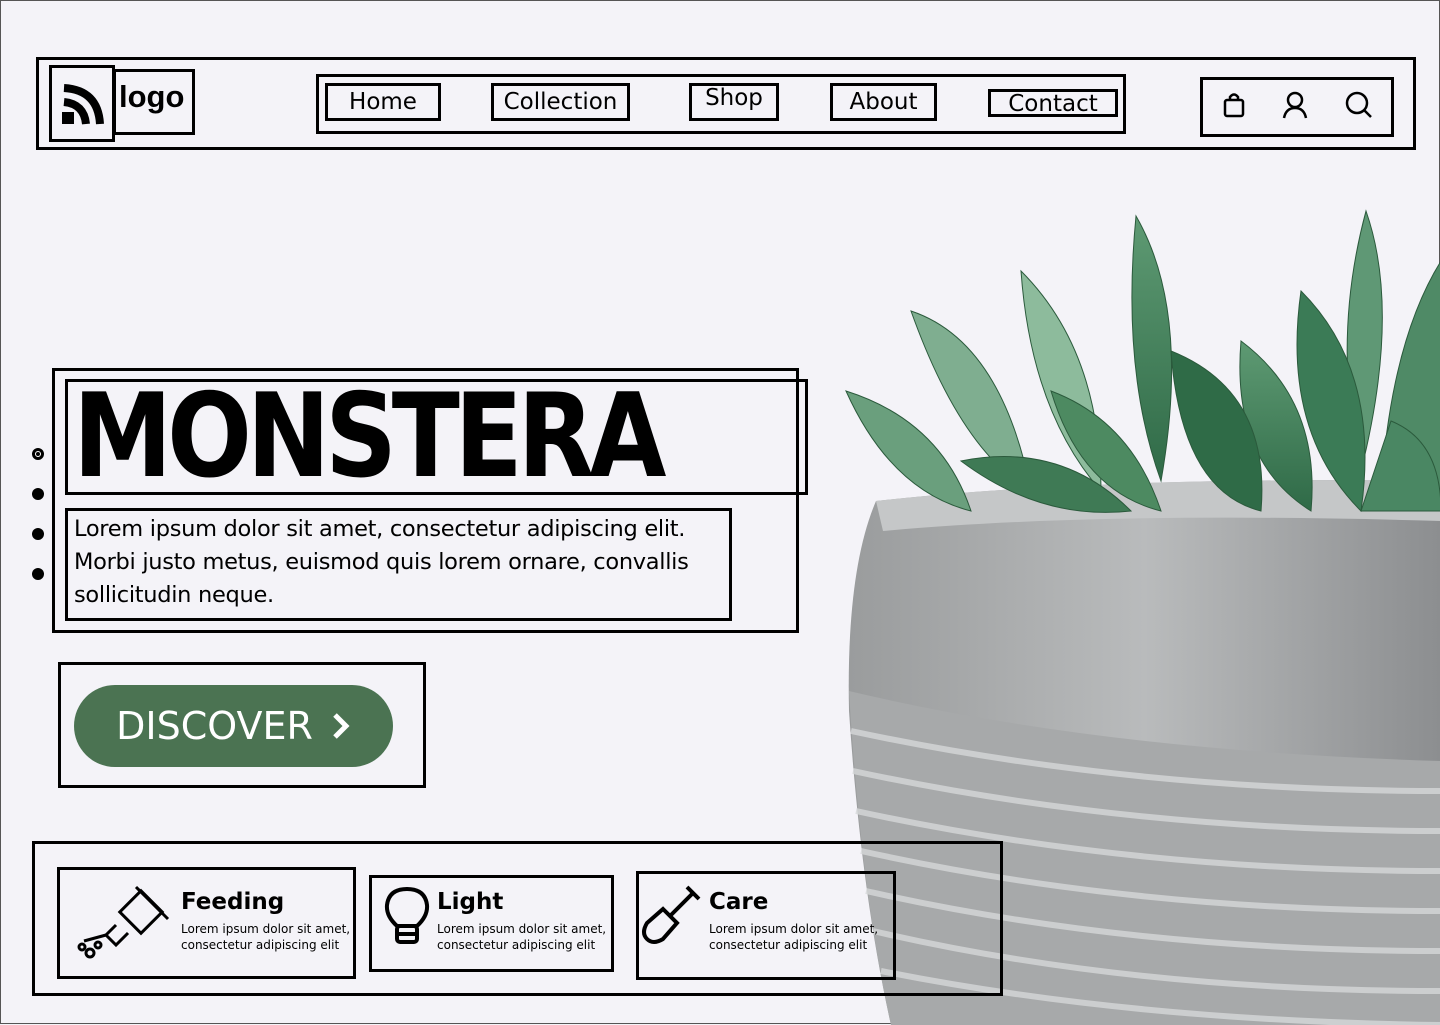  Describe the element at coordinates (123, 922) in the screenshot. I see `watering-can-icon` at that location.